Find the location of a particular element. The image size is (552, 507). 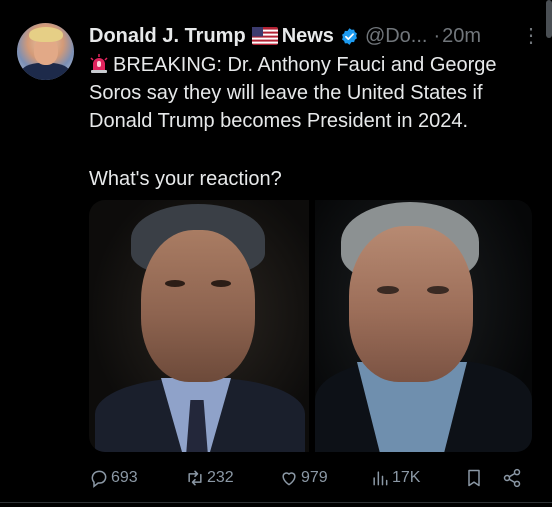

us-flag-icon is located at coordinates (264, 36).